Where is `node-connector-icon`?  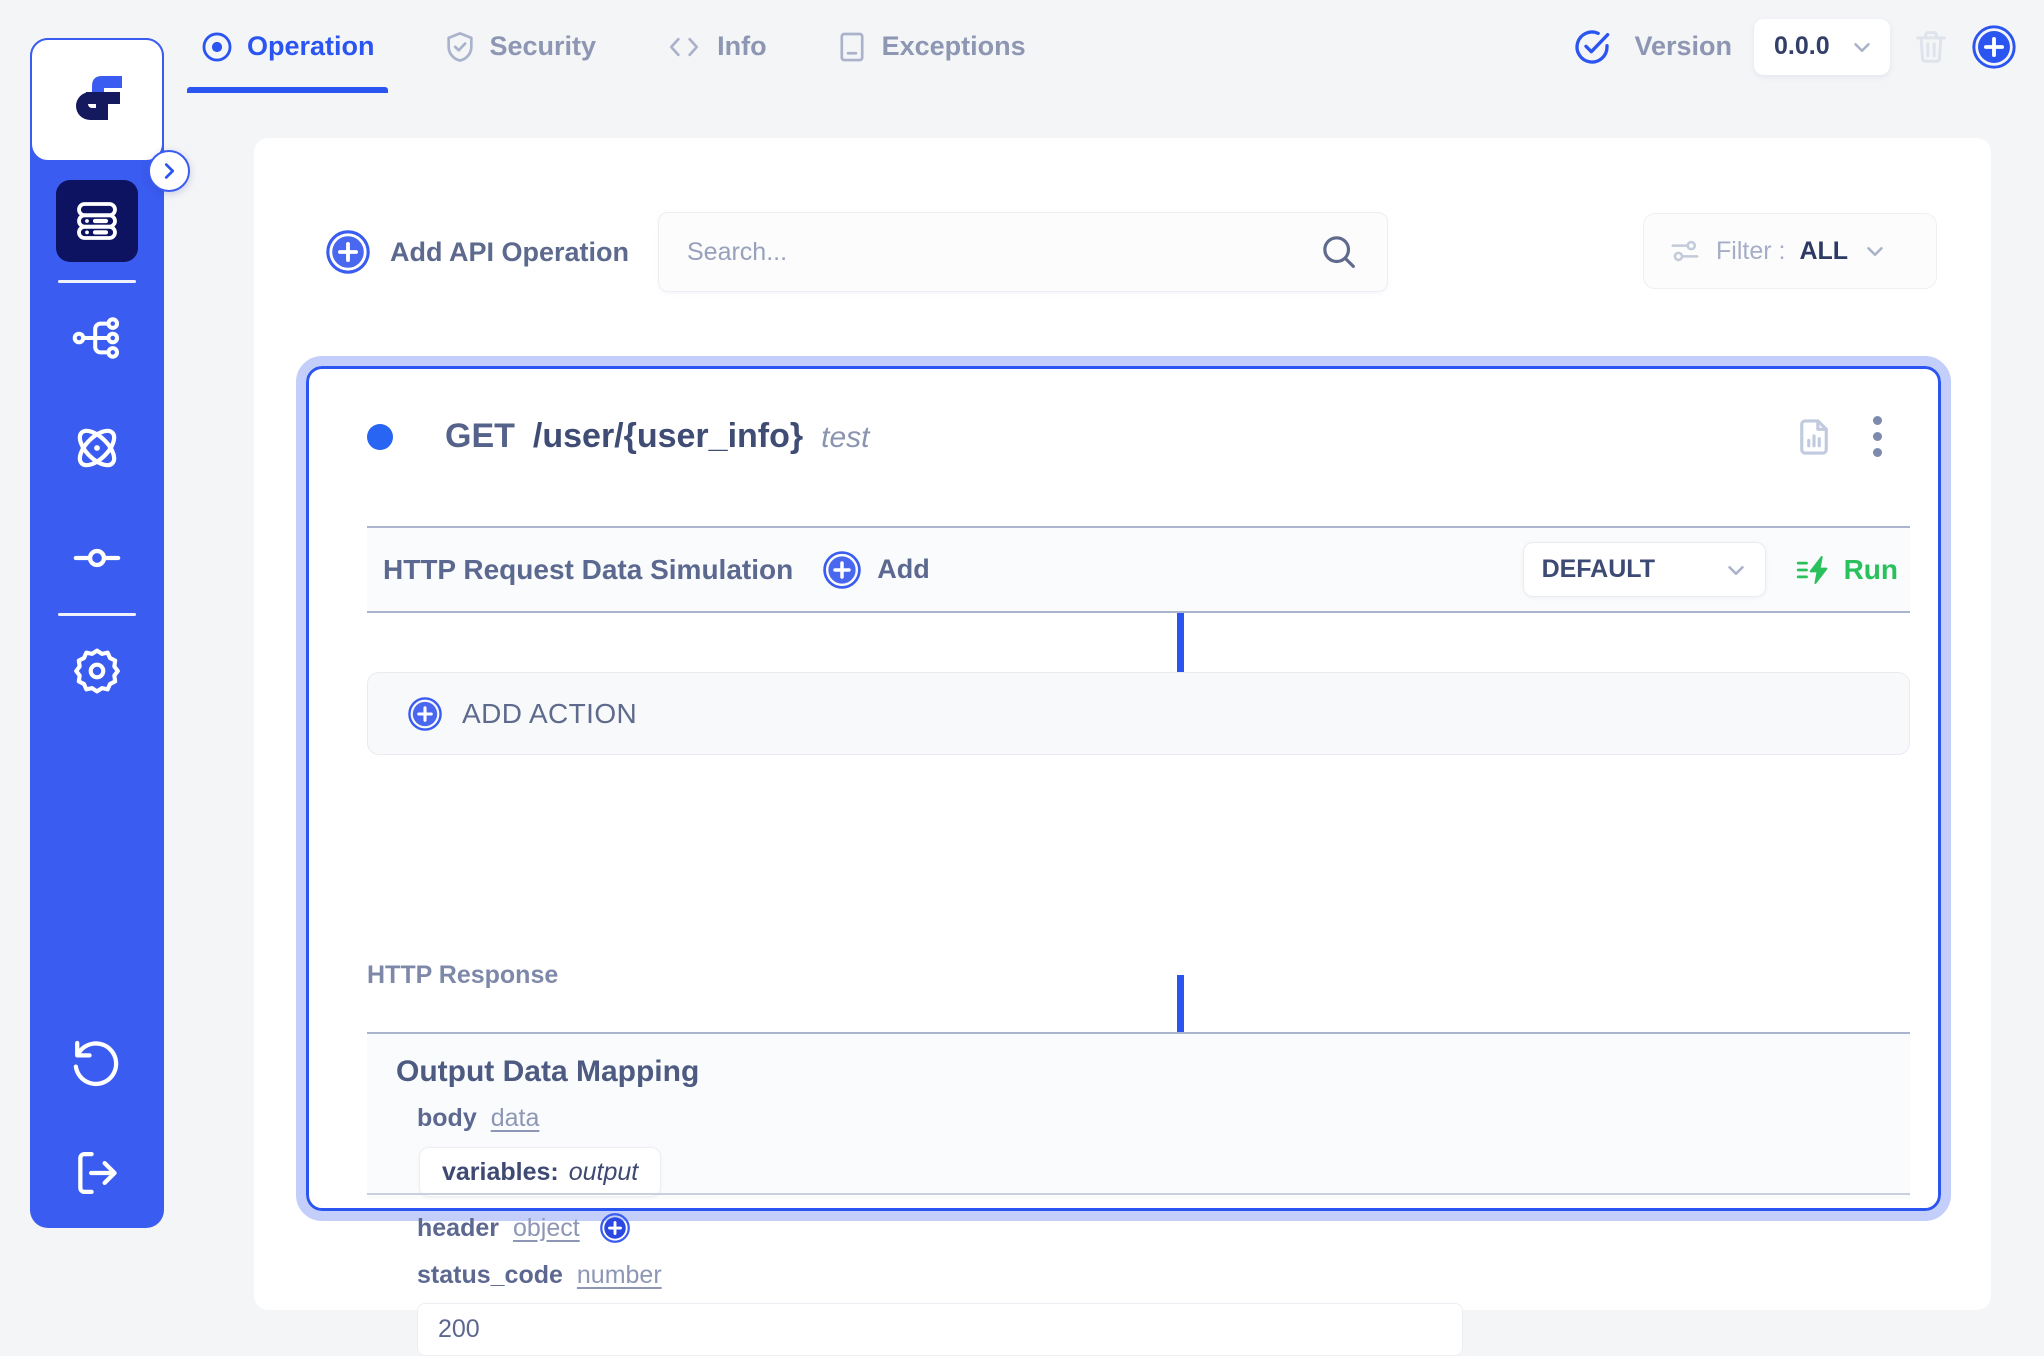
node-connector-icon is located at coordinates (97, 558).